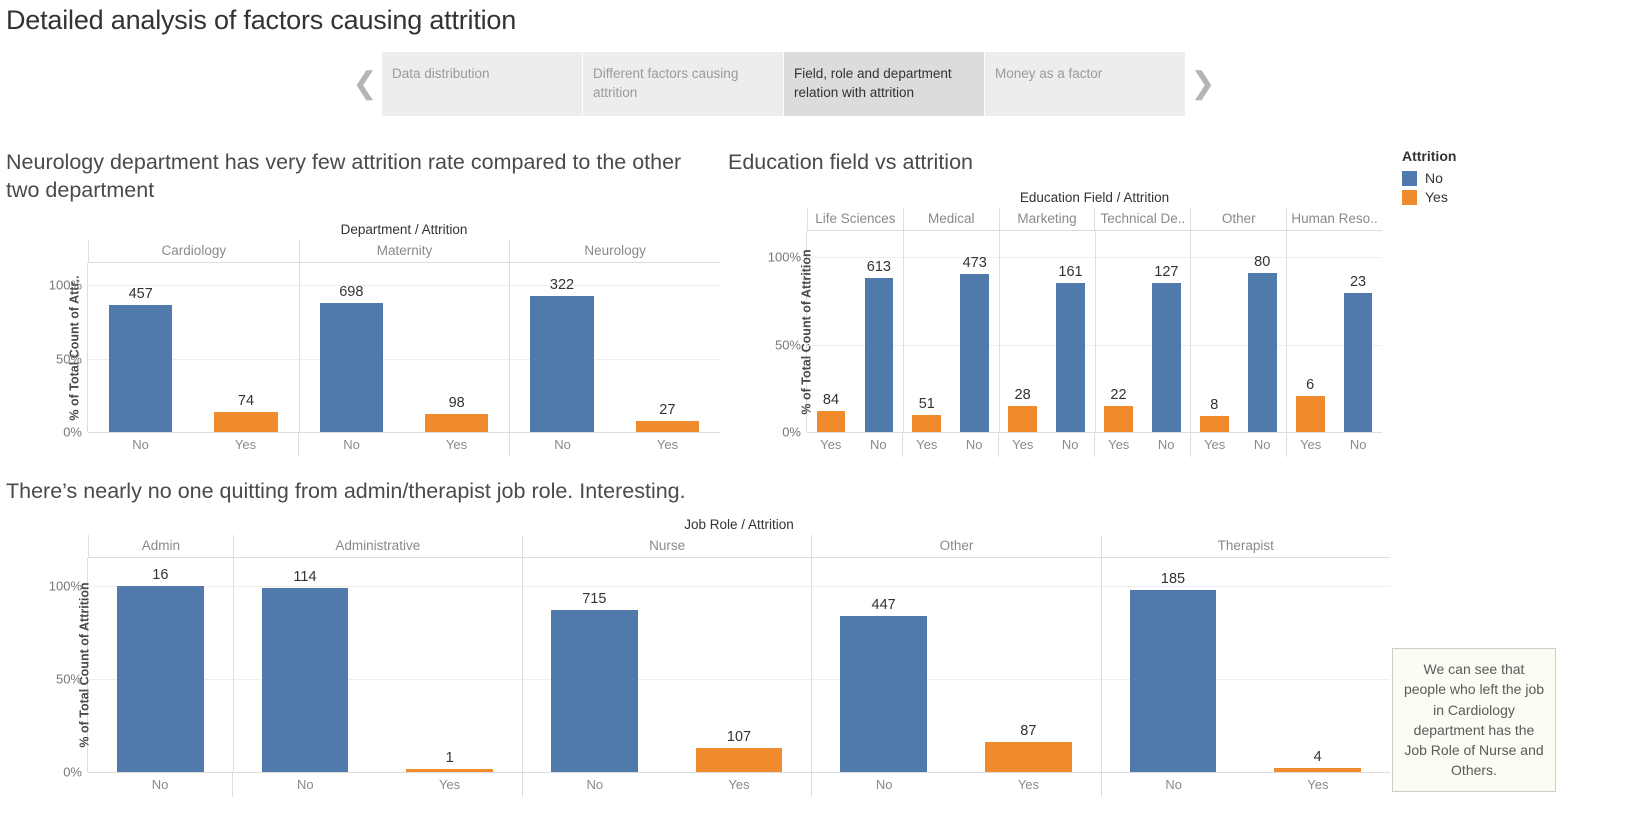 This screenshot has height=837, width=1650. Describe the element at coordinates (768, 335) in the screenshot. I see `y-axis: % of Total Count of Attrition 0% 50% 100%` at that location.